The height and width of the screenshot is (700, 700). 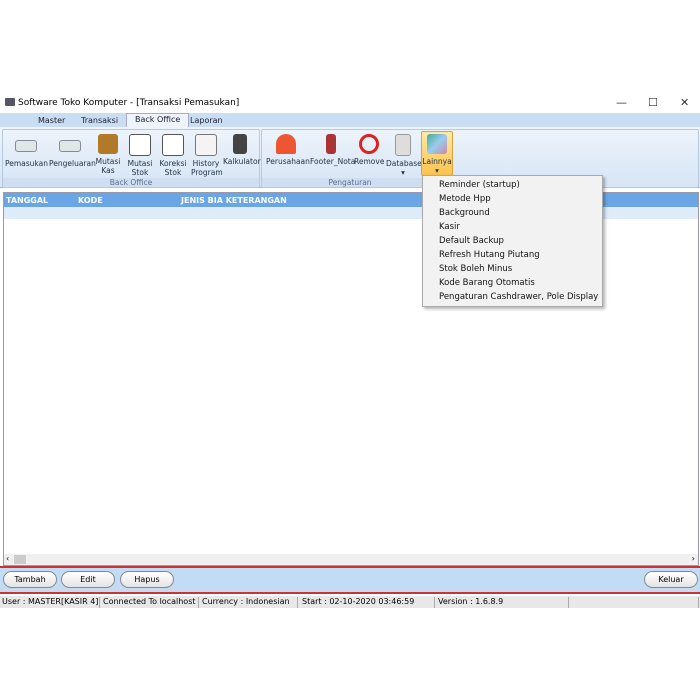 I want to click on mutasi-kas-button: Mutasi Kas, so click(x=108, y=153).